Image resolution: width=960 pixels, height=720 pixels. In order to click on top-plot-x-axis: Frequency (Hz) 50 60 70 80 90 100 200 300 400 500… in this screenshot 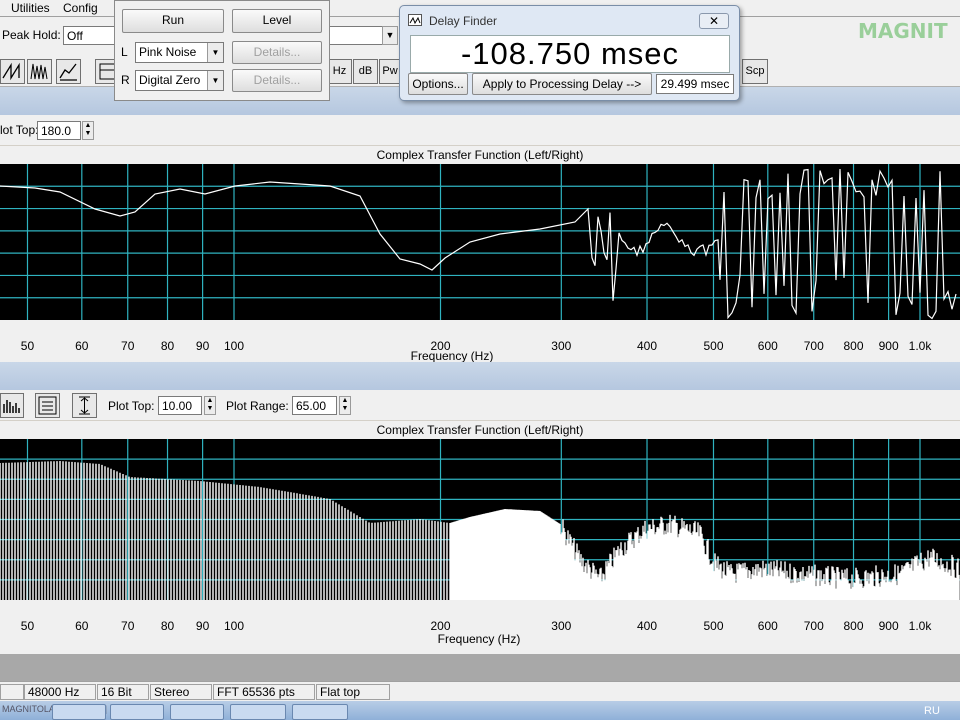, I will do `click(480, 341)`.